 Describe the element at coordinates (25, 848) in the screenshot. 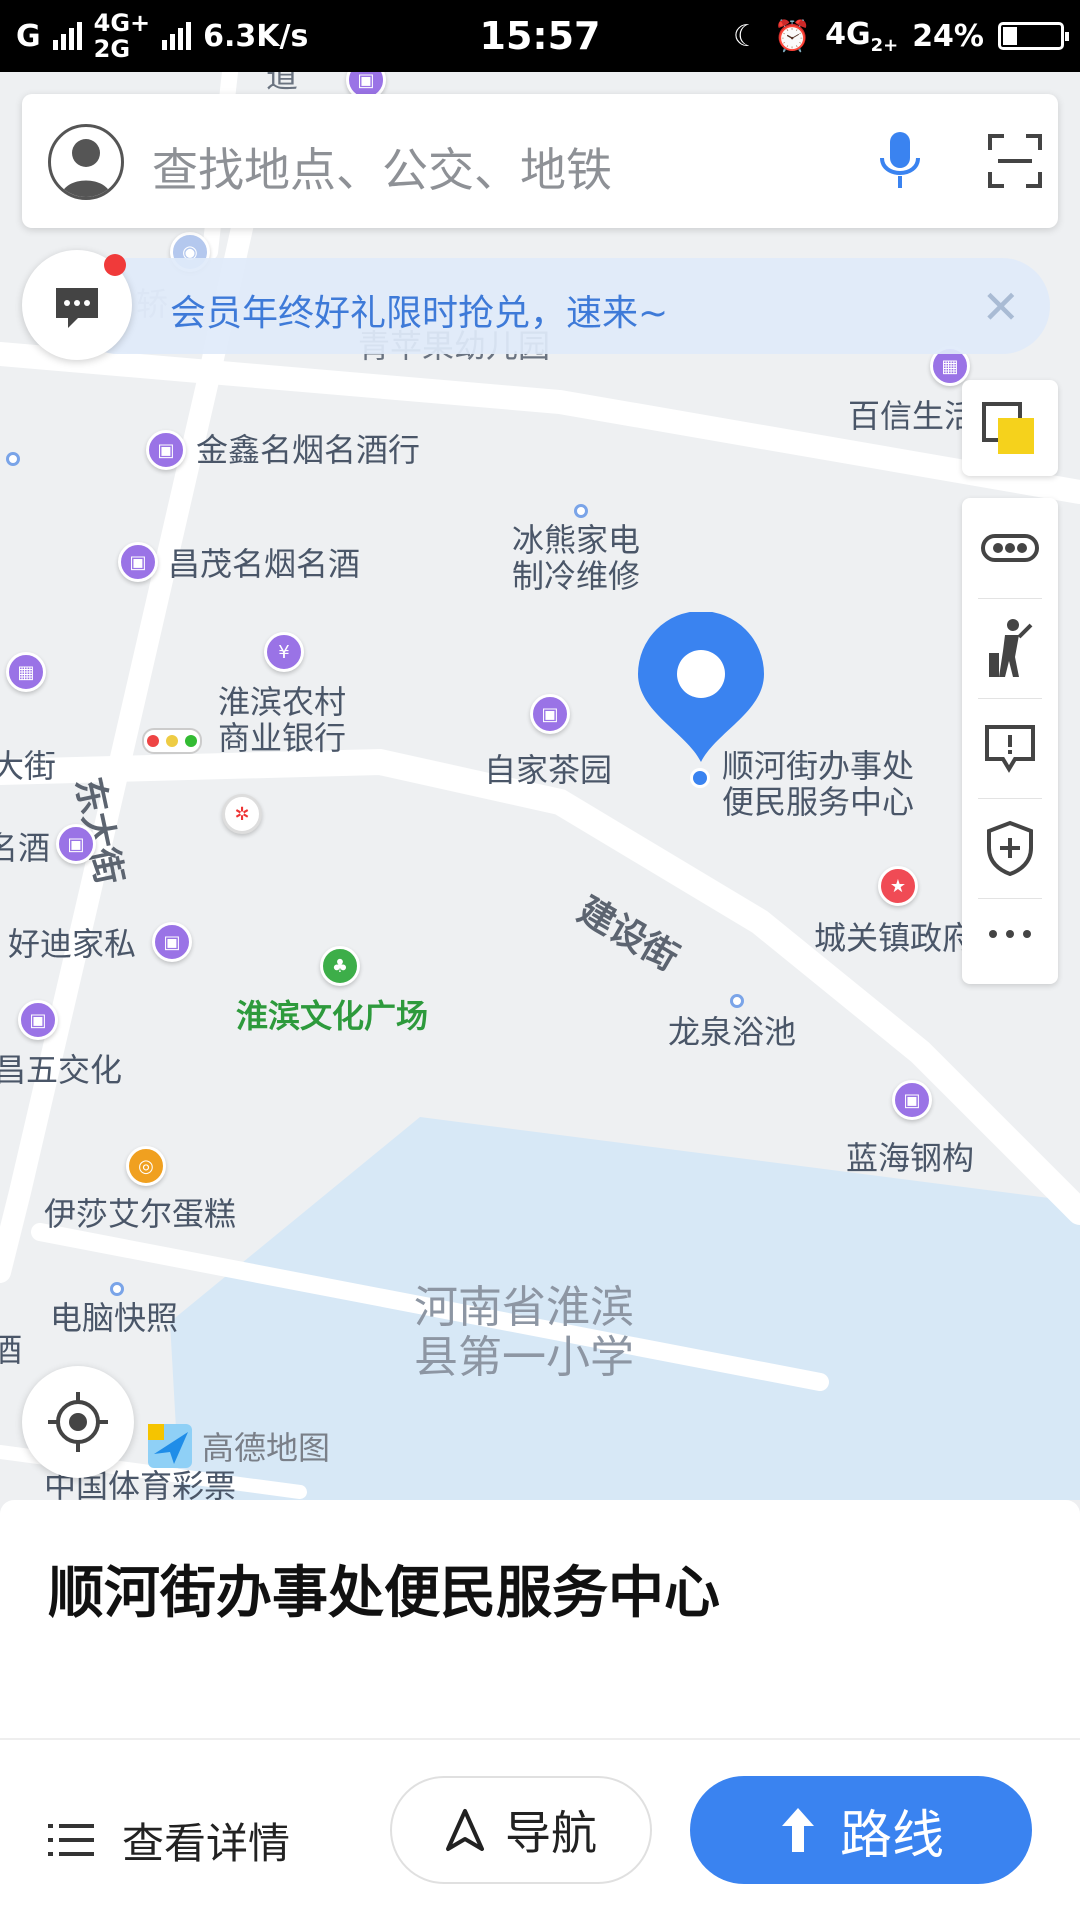

I see `poi-label: 名酒` at that location.